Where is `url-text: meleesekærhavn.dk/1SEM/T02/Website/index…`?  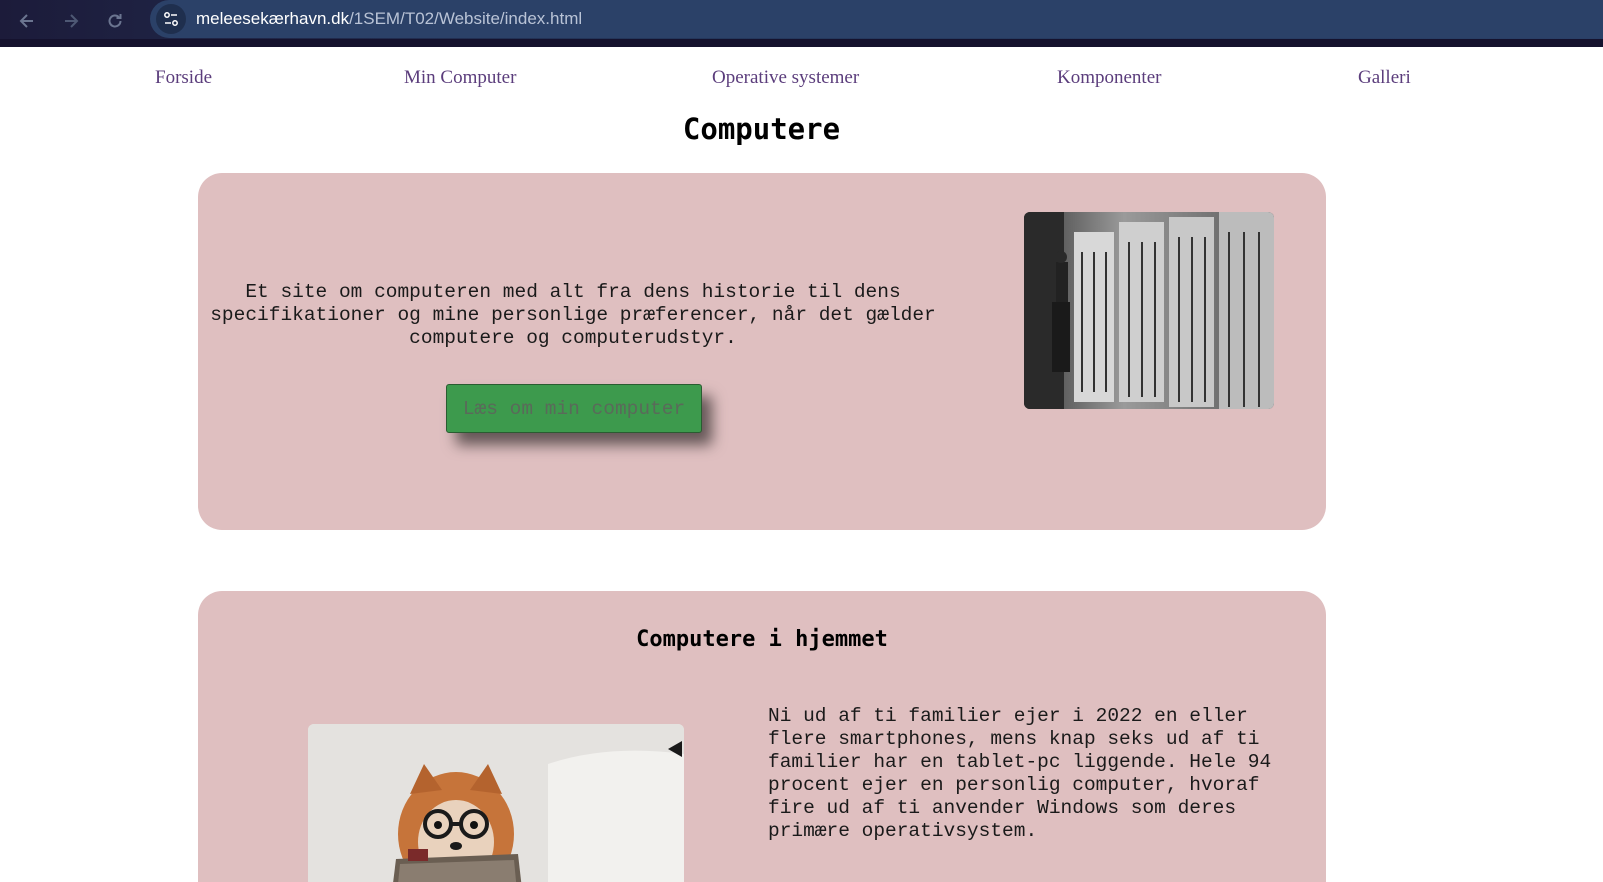
url-text: meleesekærhavn.dk/1SEM/T02/Website/index… is located at coordinates (389, 19).